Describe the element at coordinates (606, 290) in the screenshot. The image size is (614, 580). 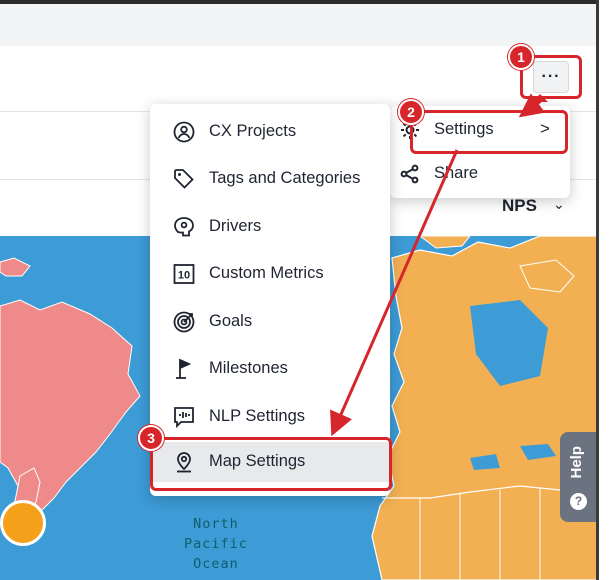
I see `page-gutter` at that location.